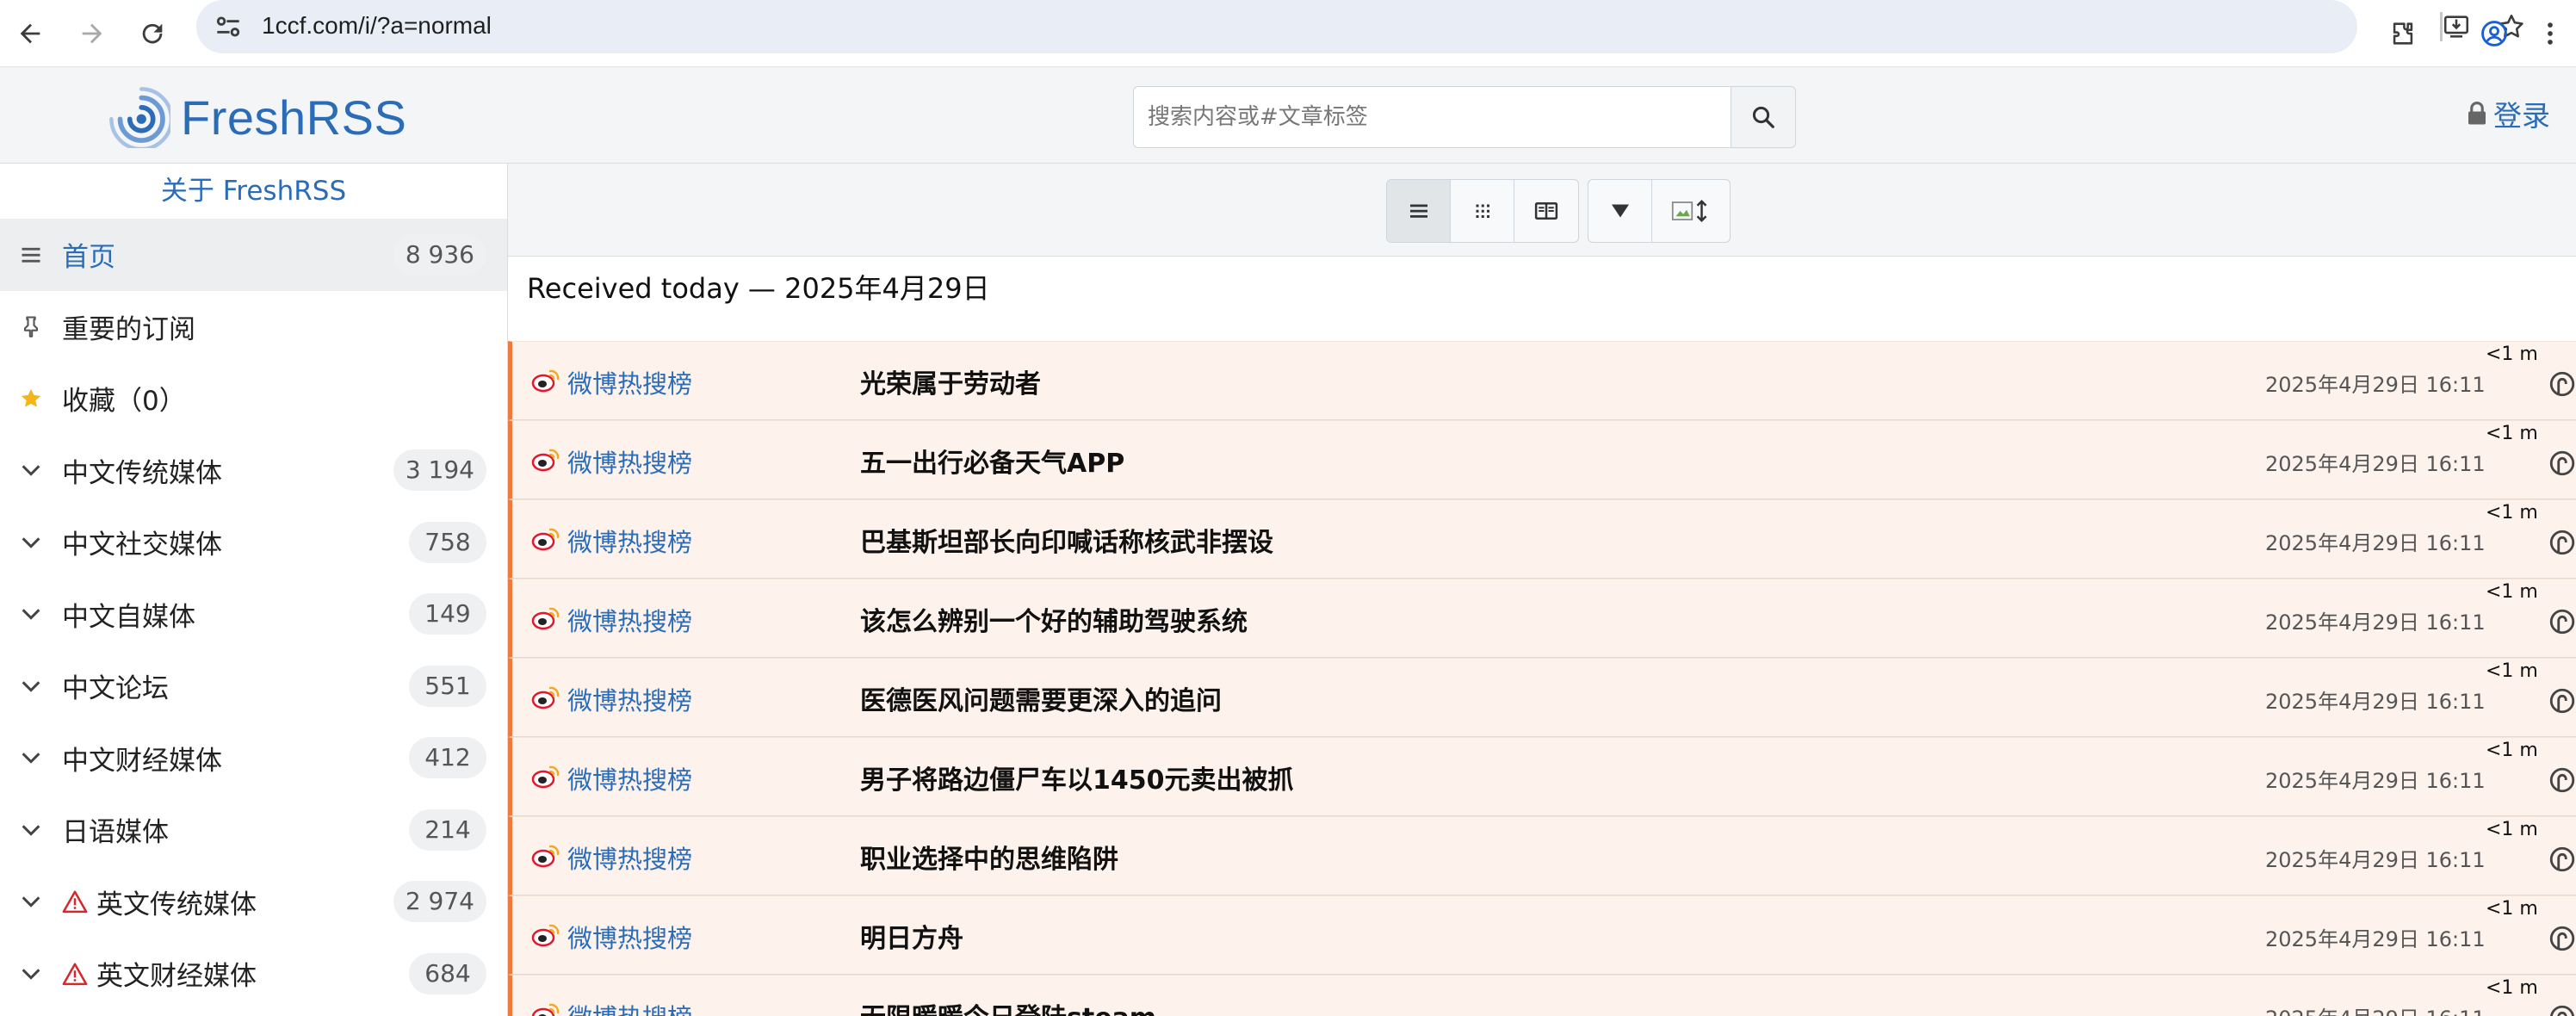 The height and width of the screenshot is (1016, 2576). Describe the element at coordinates (139, 117) in the screenshot. I see `freshrss-logo-icon` at that location.